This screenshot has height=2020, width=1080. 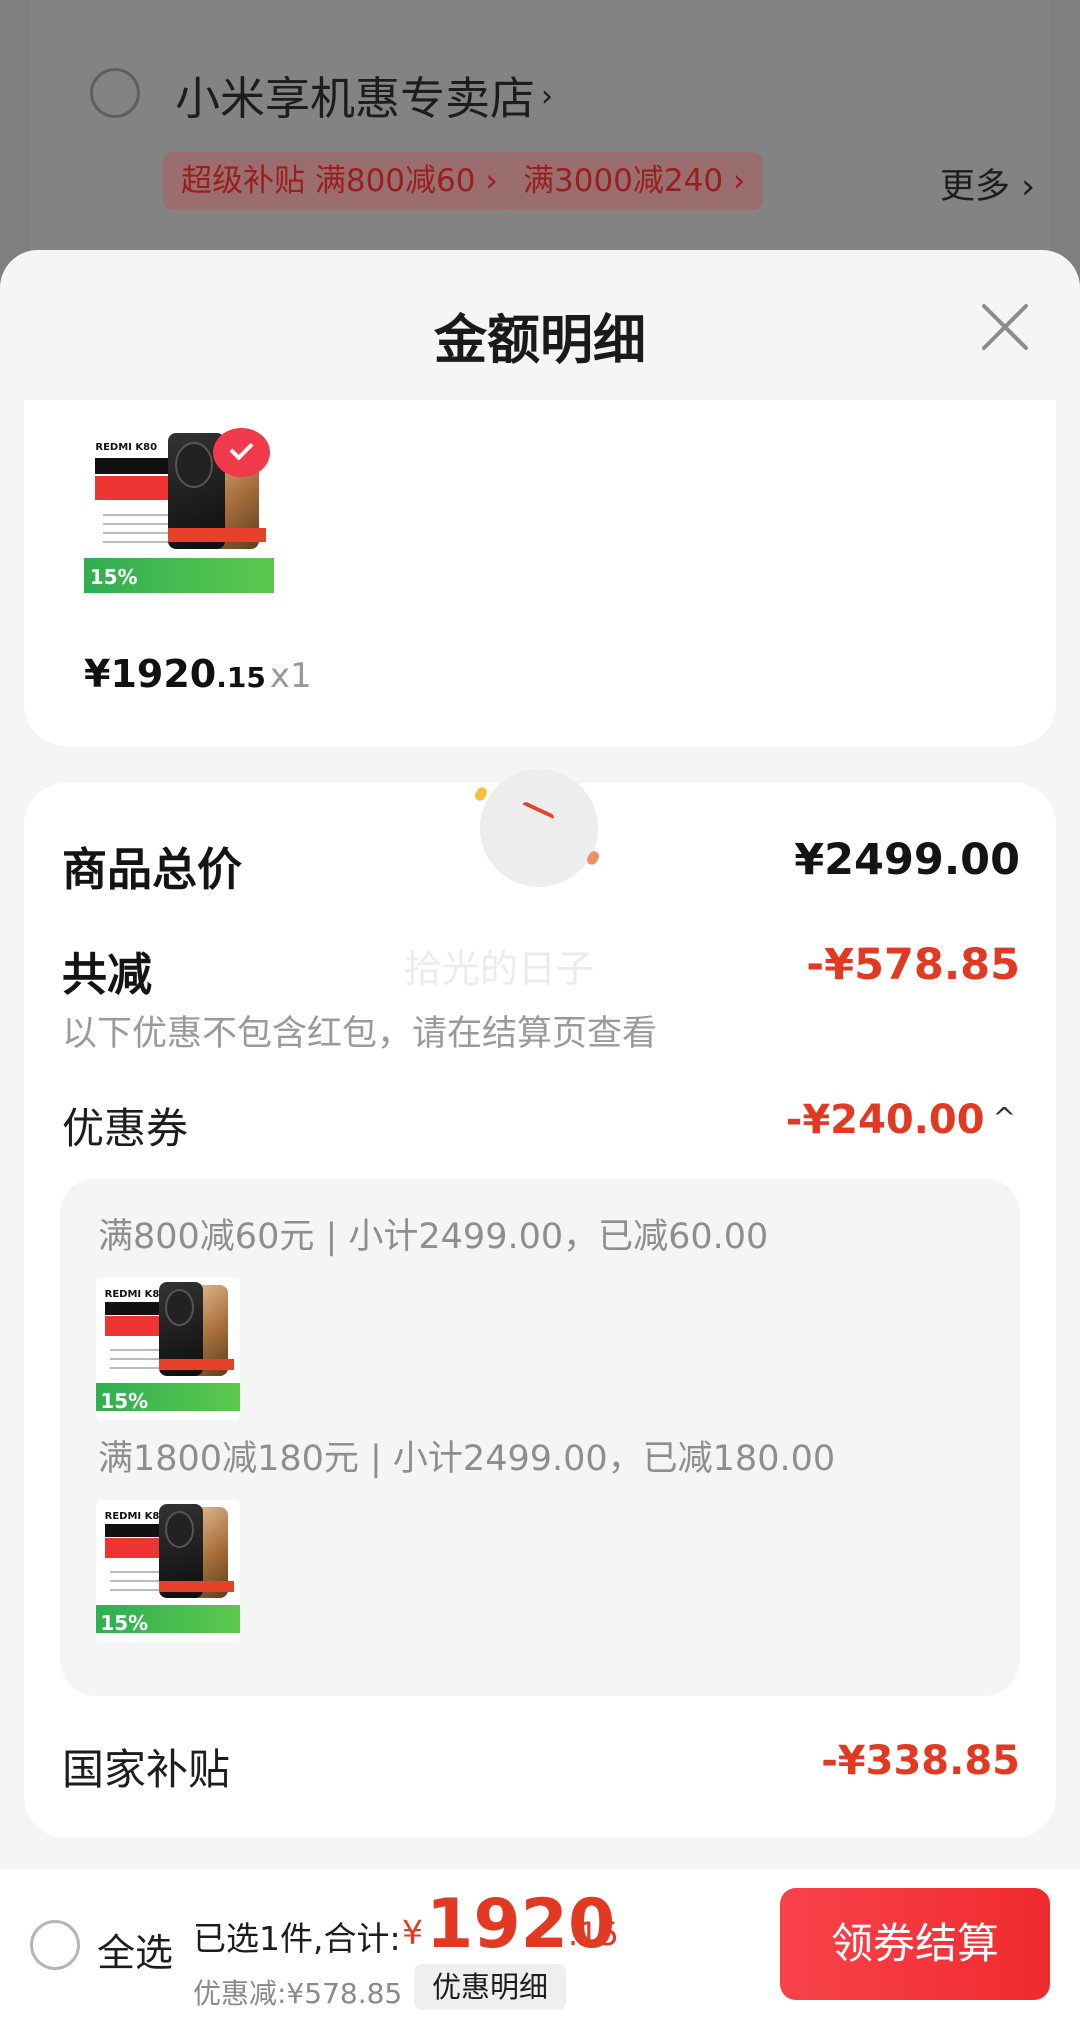 What do you see at coordinates (537, 828) in the screenshot?
I see `loading-spinner-icon` at bounding box center [537, 828].